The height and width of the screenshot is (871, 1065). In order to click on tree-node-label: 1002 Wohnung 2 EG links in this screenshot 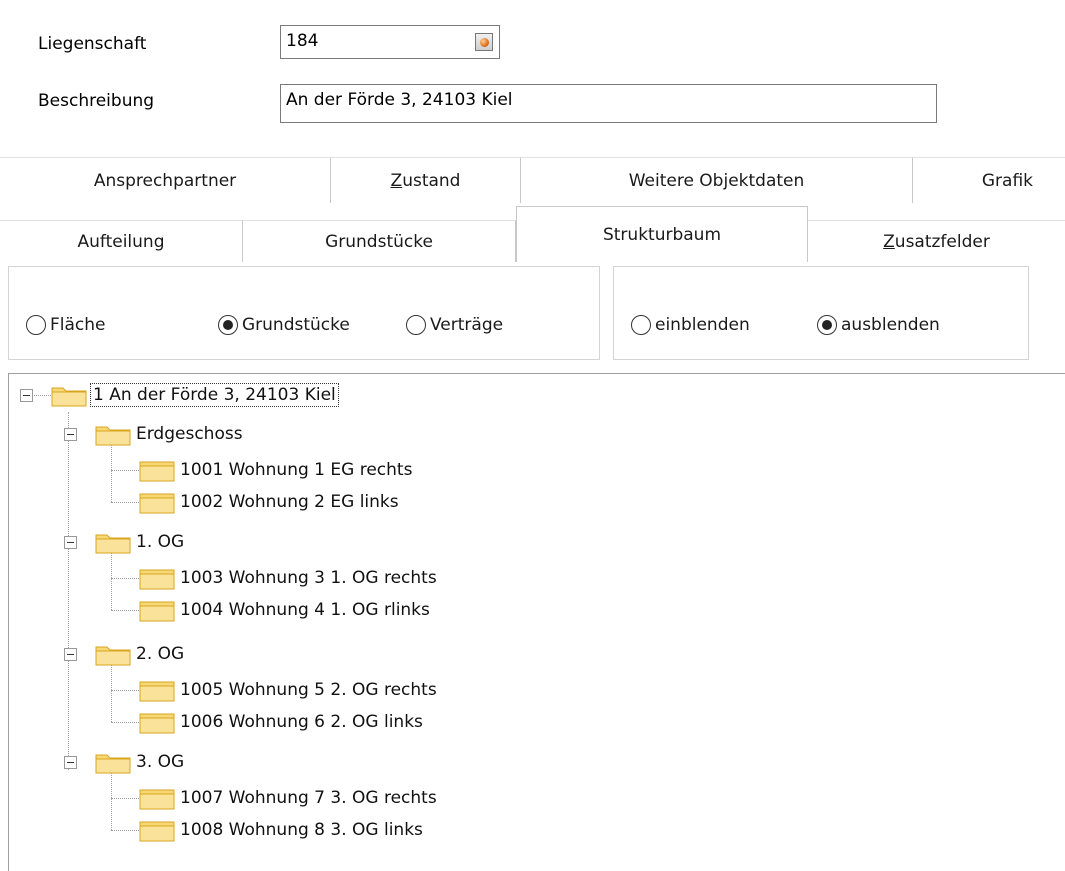, I will do `click(289, 502)`.